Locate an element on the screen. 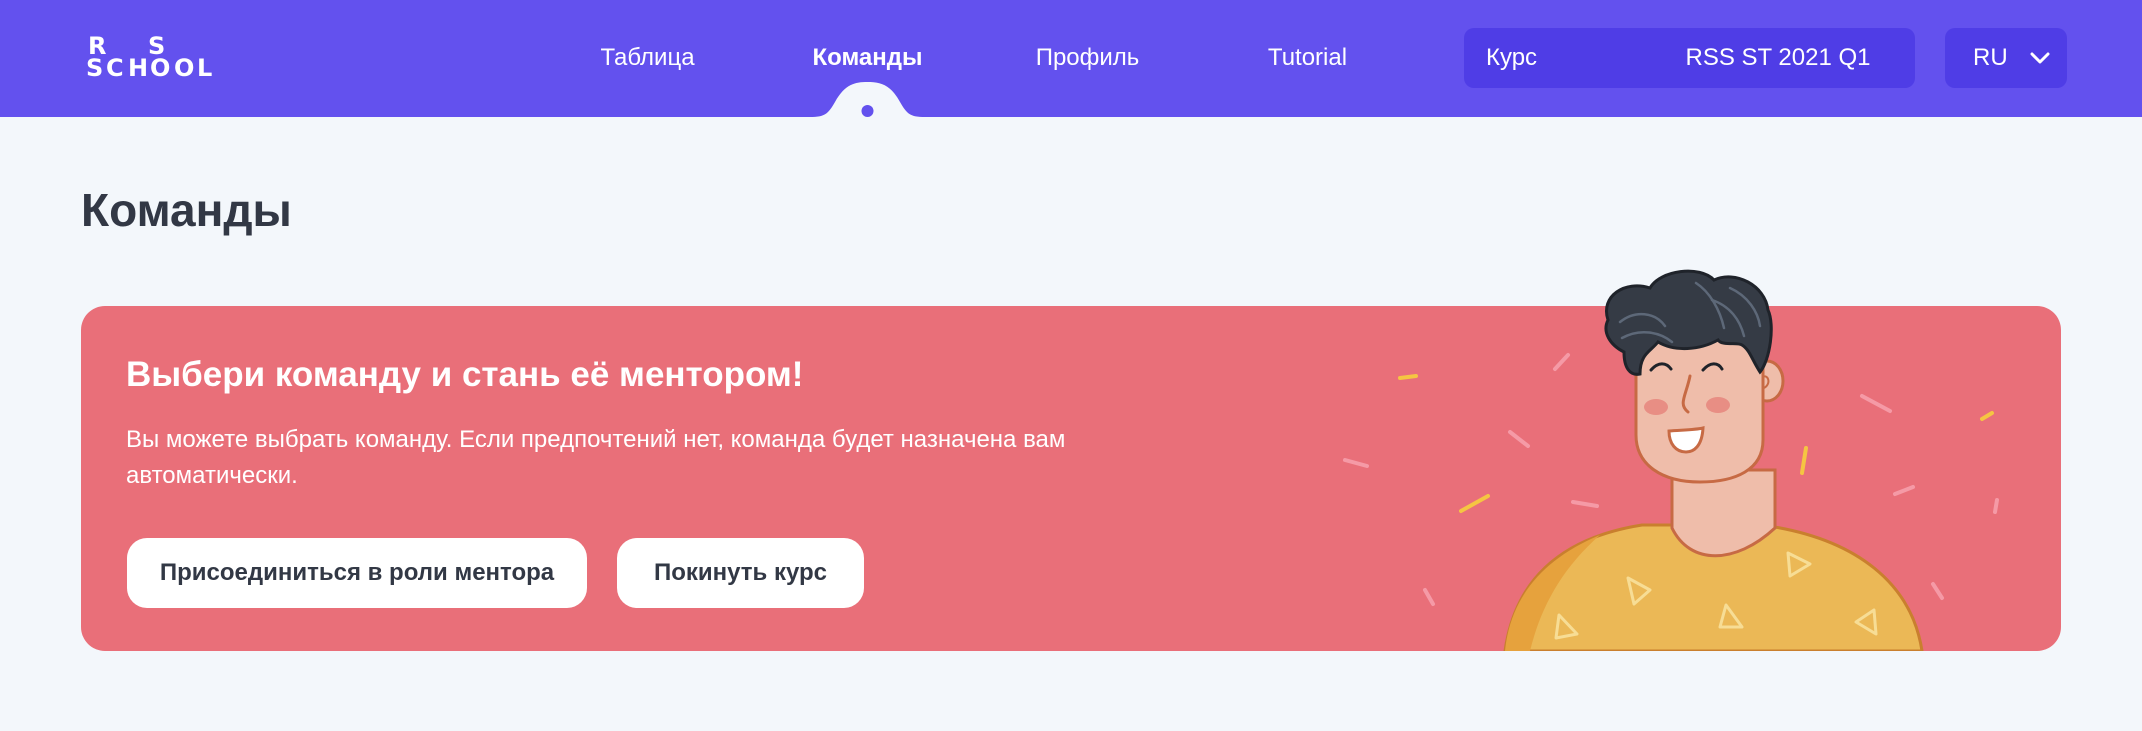 The image size is (2142, 731). leave-course-button: Покинуть курс is located at coordinates (740, 573).